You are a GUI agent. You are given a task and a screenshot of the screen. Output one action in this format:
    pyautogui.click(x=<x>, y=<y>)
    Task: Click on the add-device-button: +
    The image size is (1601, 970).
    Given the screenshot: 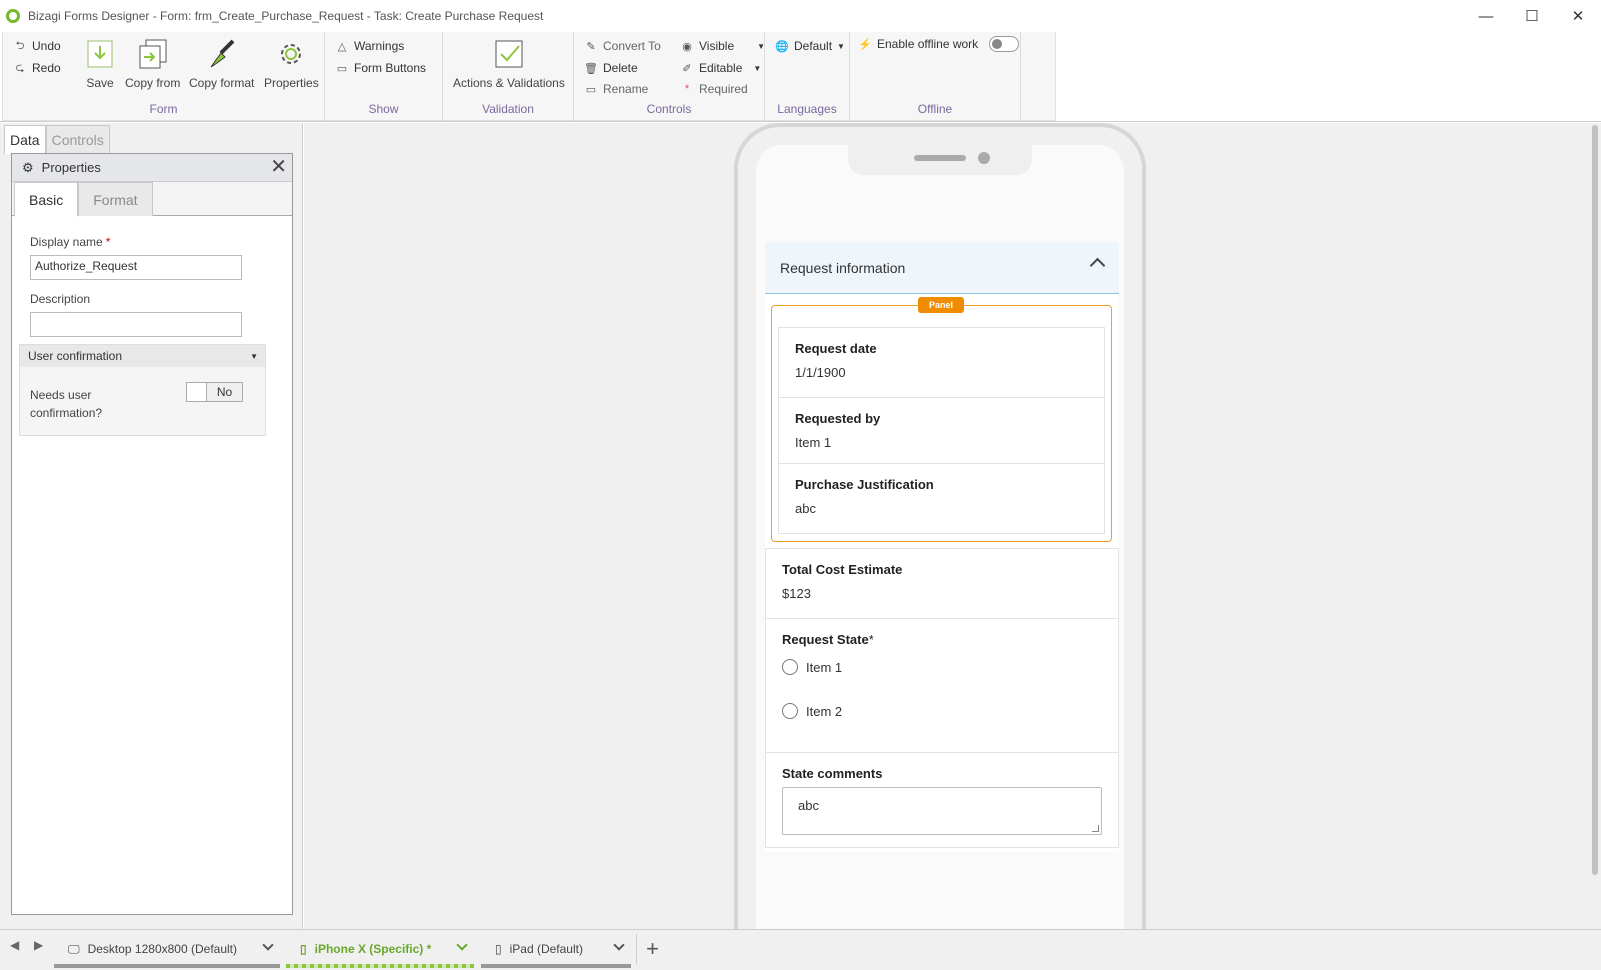 What is the action you would take?
    pyautogui.click(x=652, y=949)
    